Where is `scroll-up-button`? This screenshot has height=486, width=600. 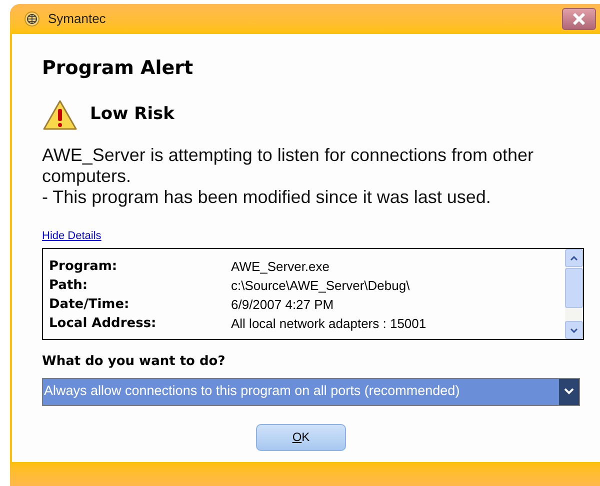
scroll-up-button is located at coordinates (574, 258).